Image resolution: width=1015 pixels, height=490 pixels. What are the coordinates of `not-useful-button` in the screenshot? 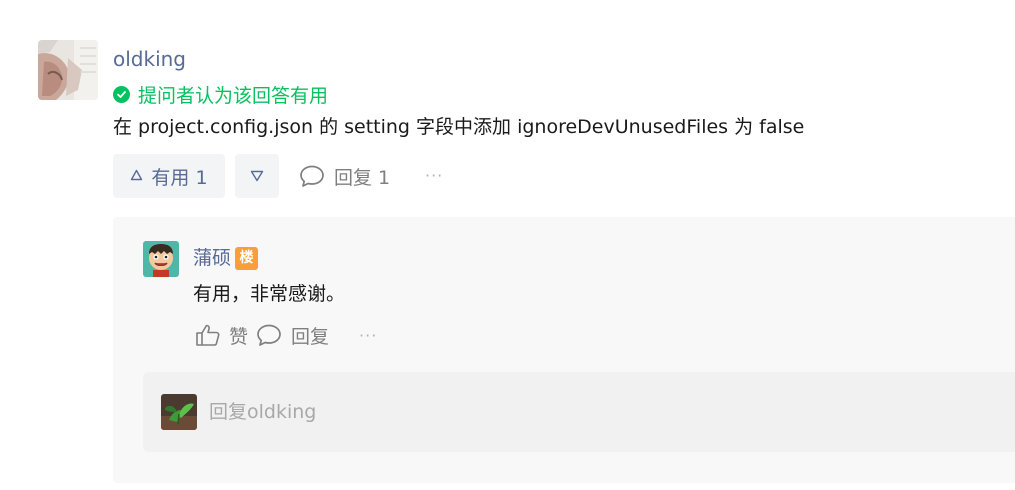 It's located at (257, 176).